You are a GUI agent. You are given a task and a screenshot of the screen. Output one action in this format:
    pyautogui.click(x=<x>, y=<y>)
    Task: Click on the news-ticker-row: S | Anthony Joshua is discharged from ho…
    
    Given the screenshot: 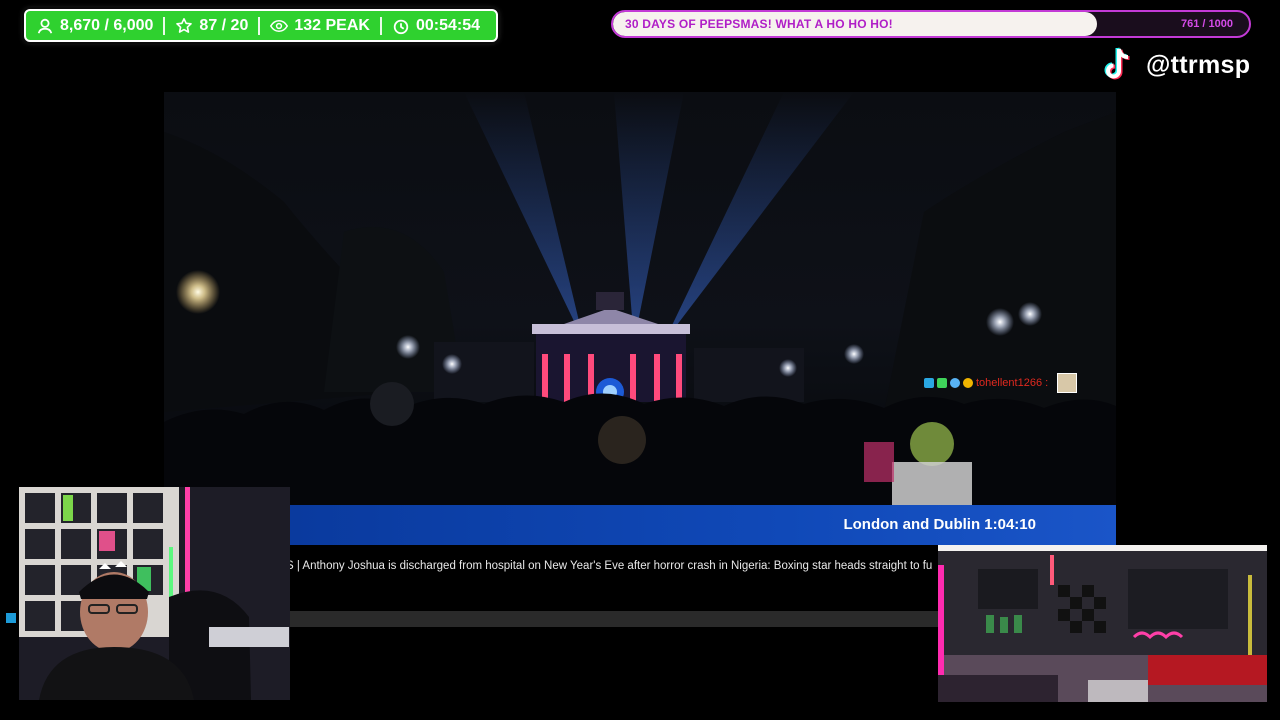 What is the action you would take?
    pyautogui.click(x=613, y=568)
    